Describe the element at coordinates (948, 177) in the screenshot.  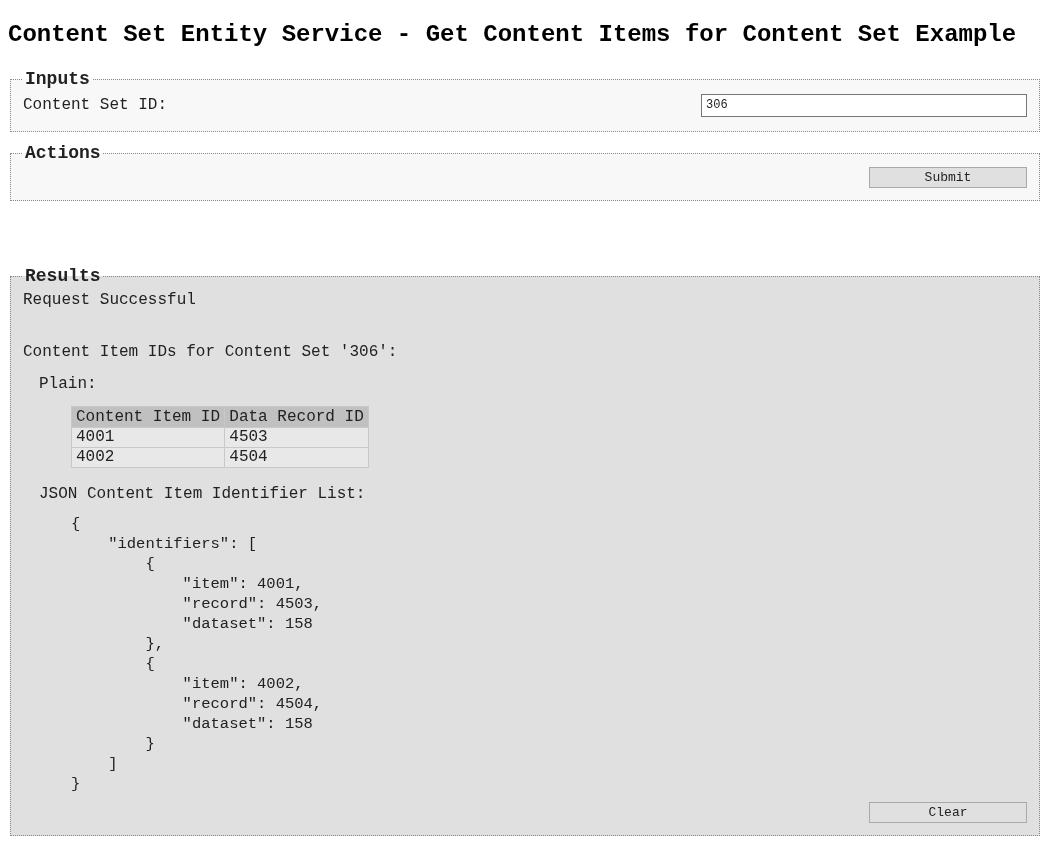
I see `submit-button: Submit` at that location.